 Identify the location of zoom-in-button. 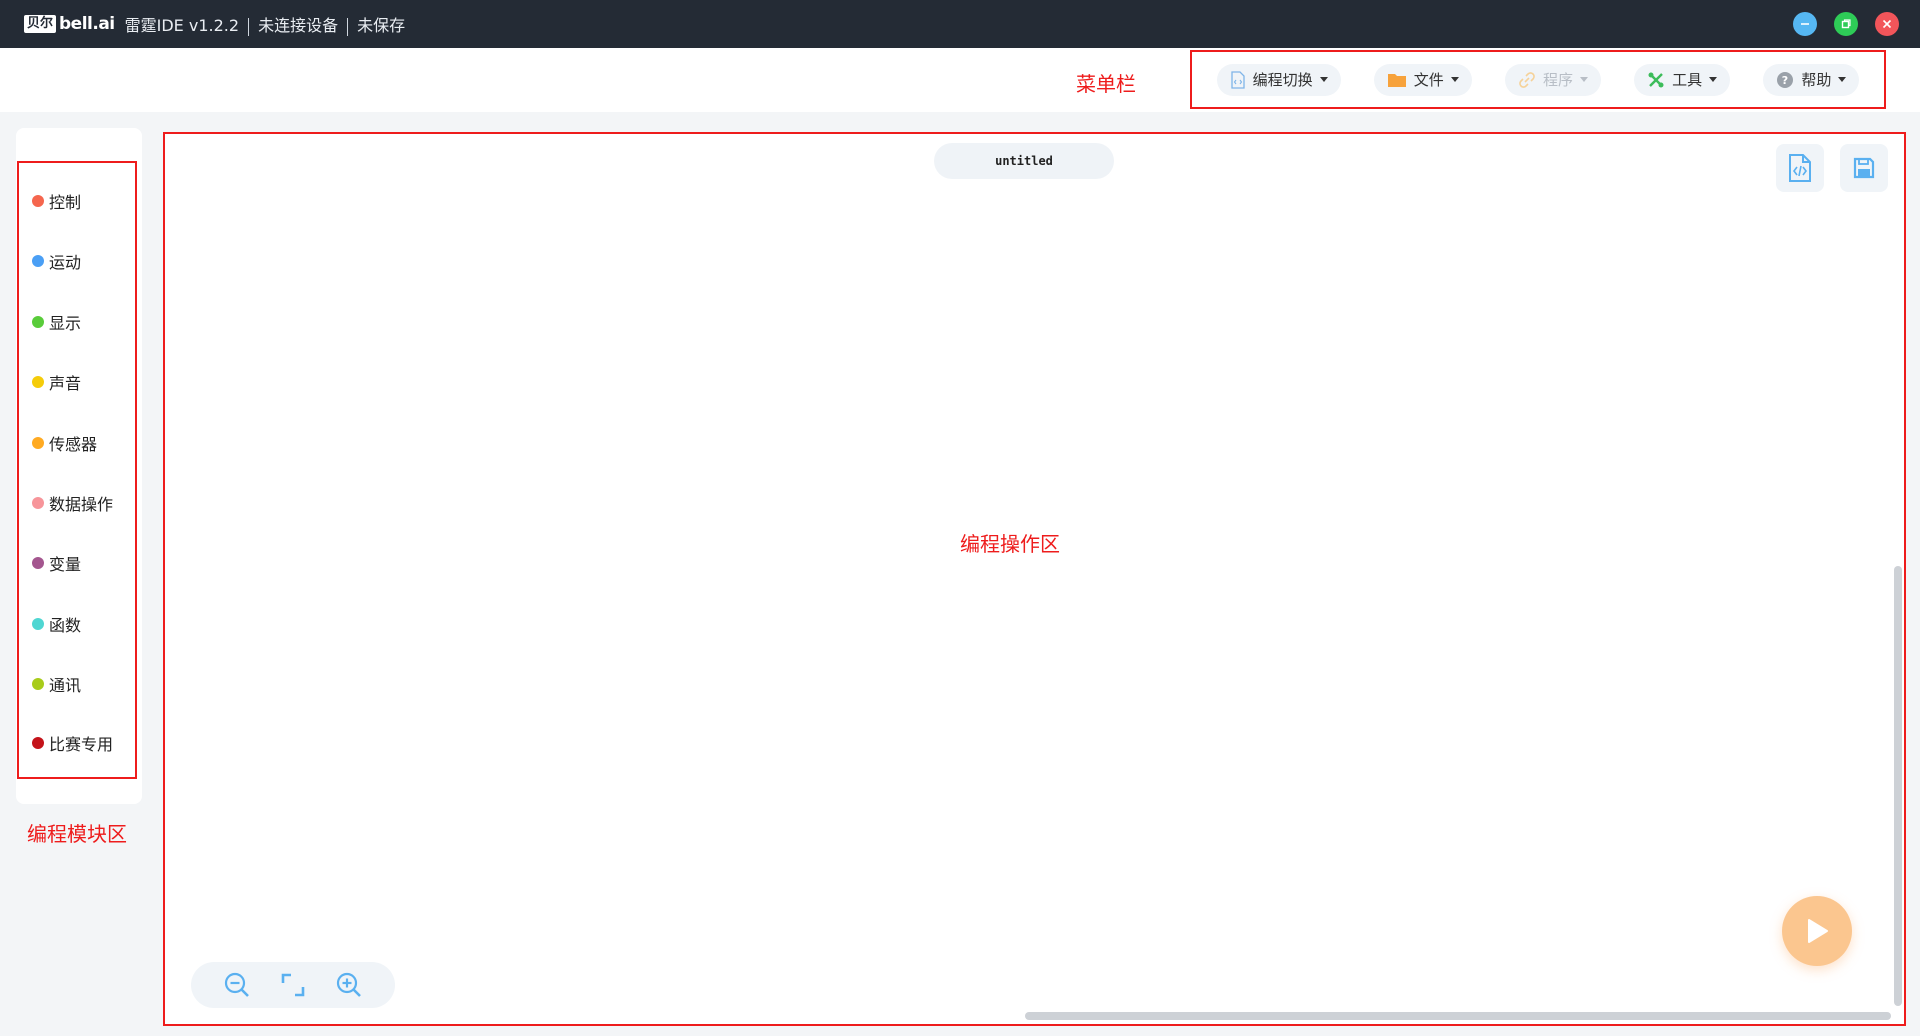
(349, 985).